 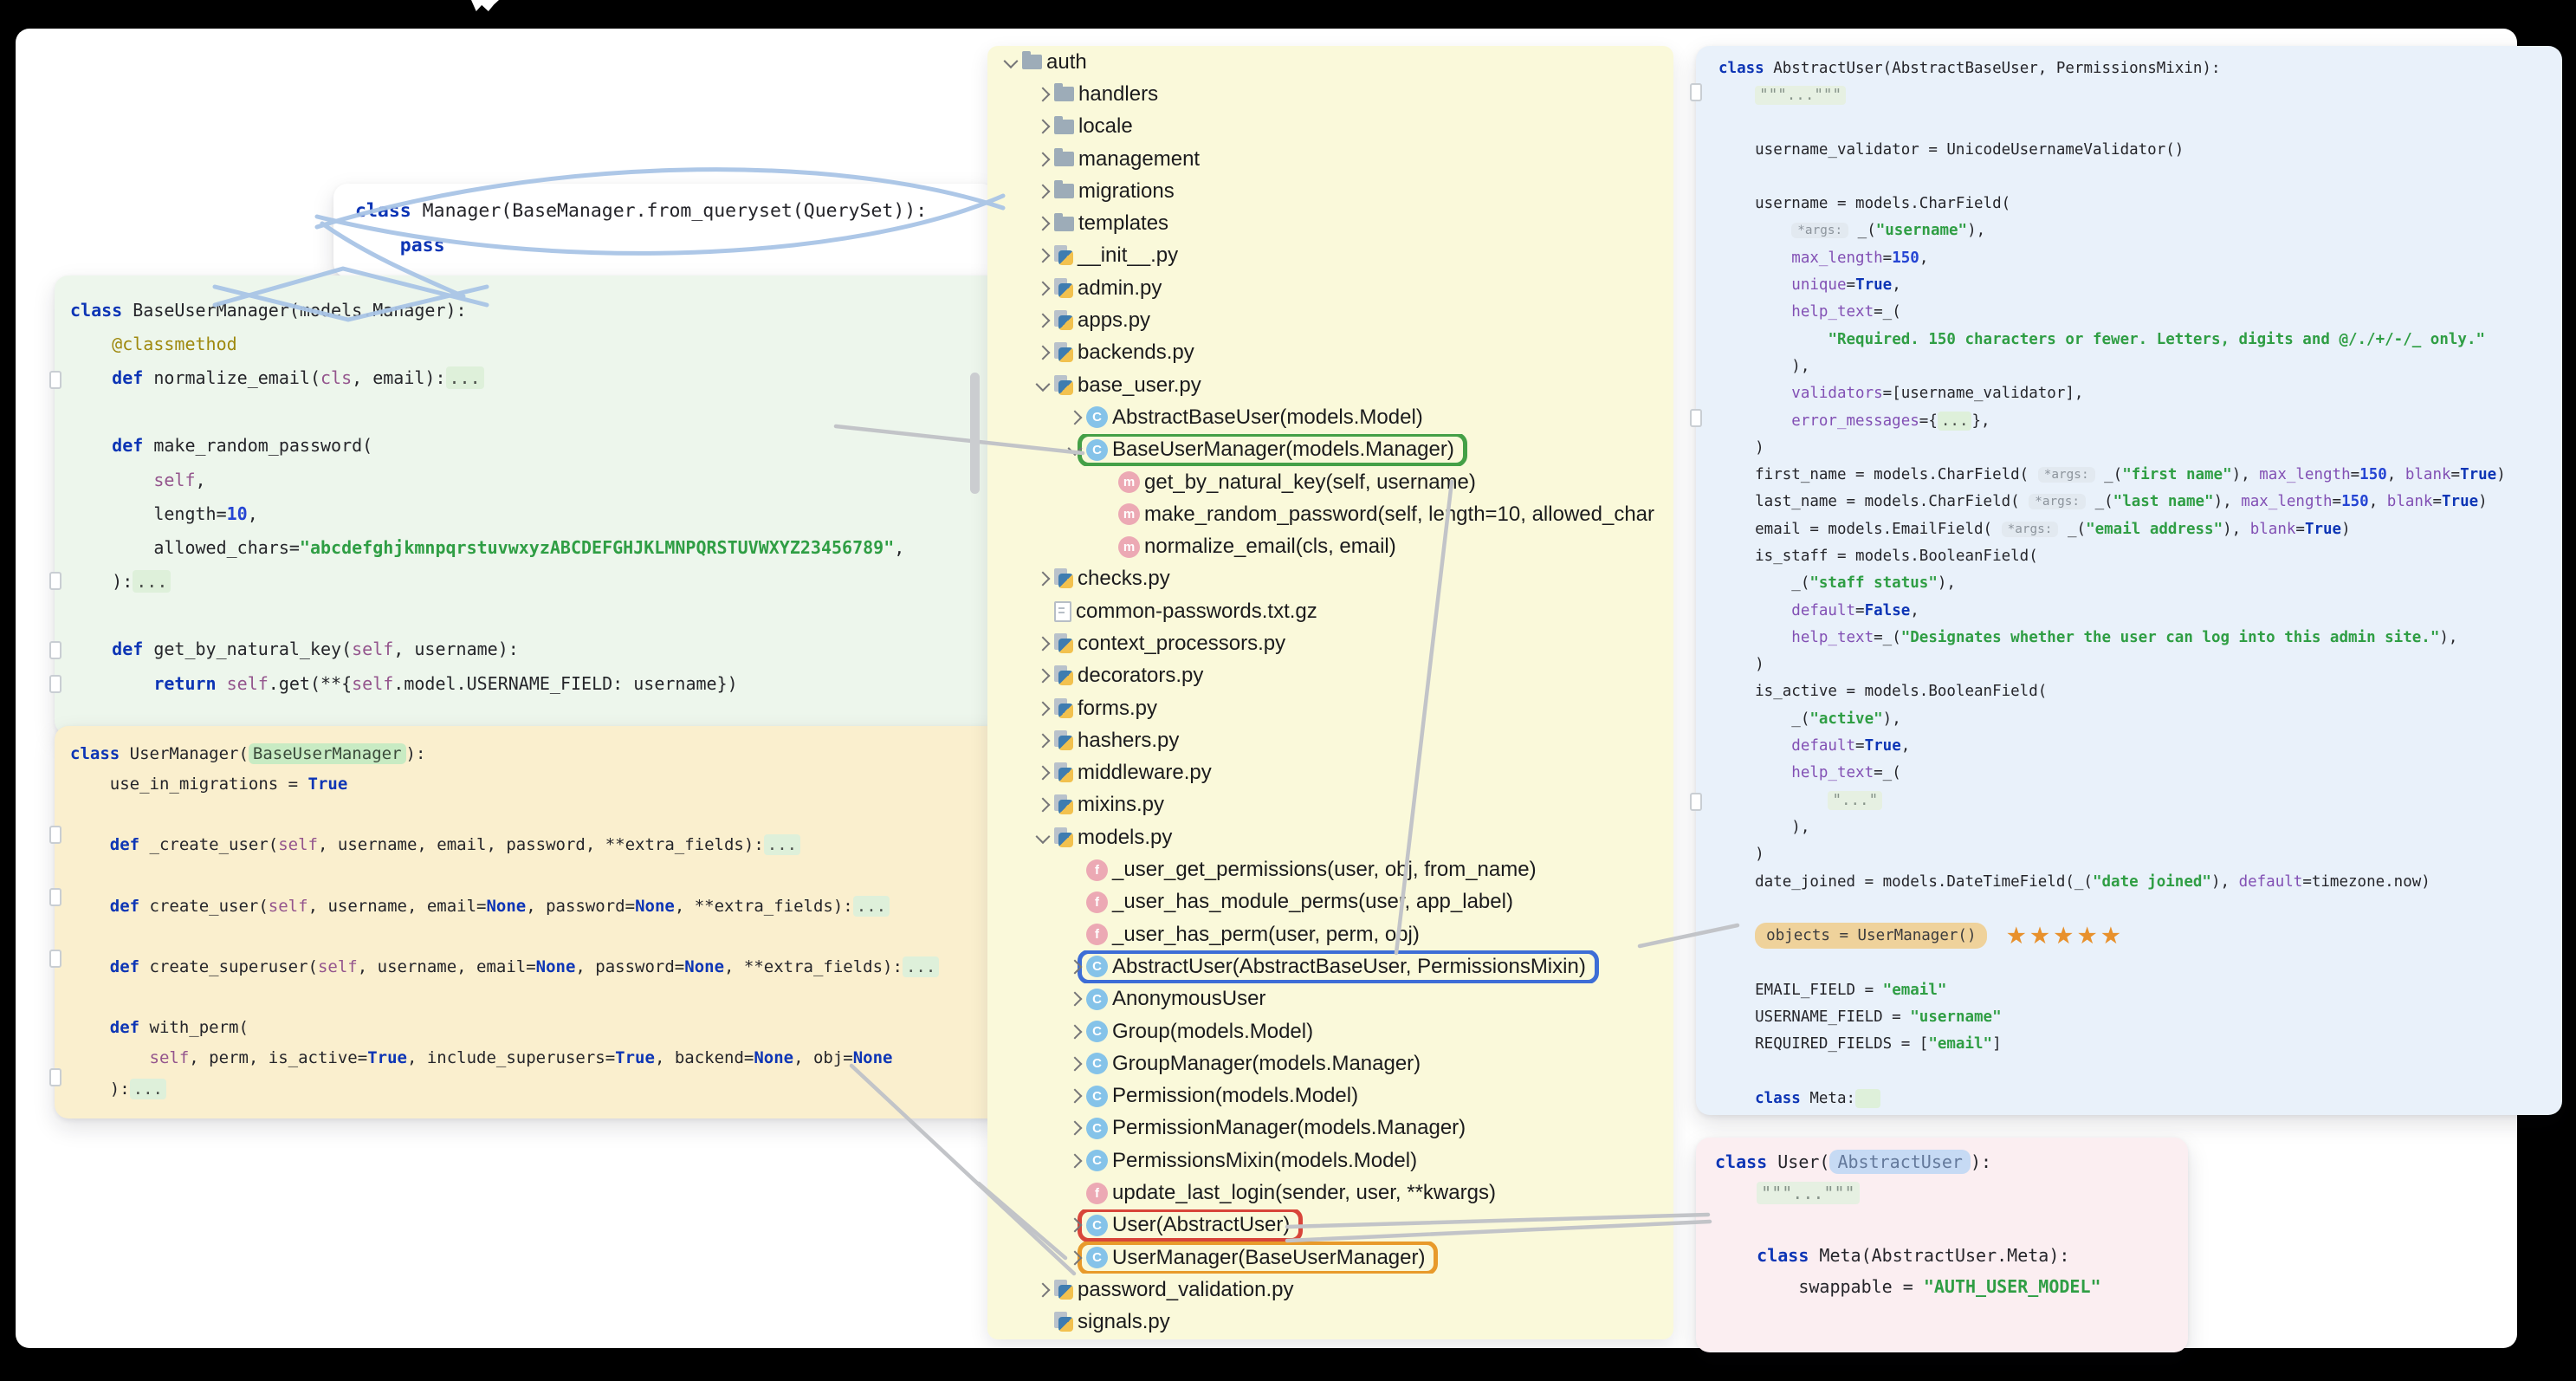 I want to click on code-token: =, so click(x=2337, y=502).